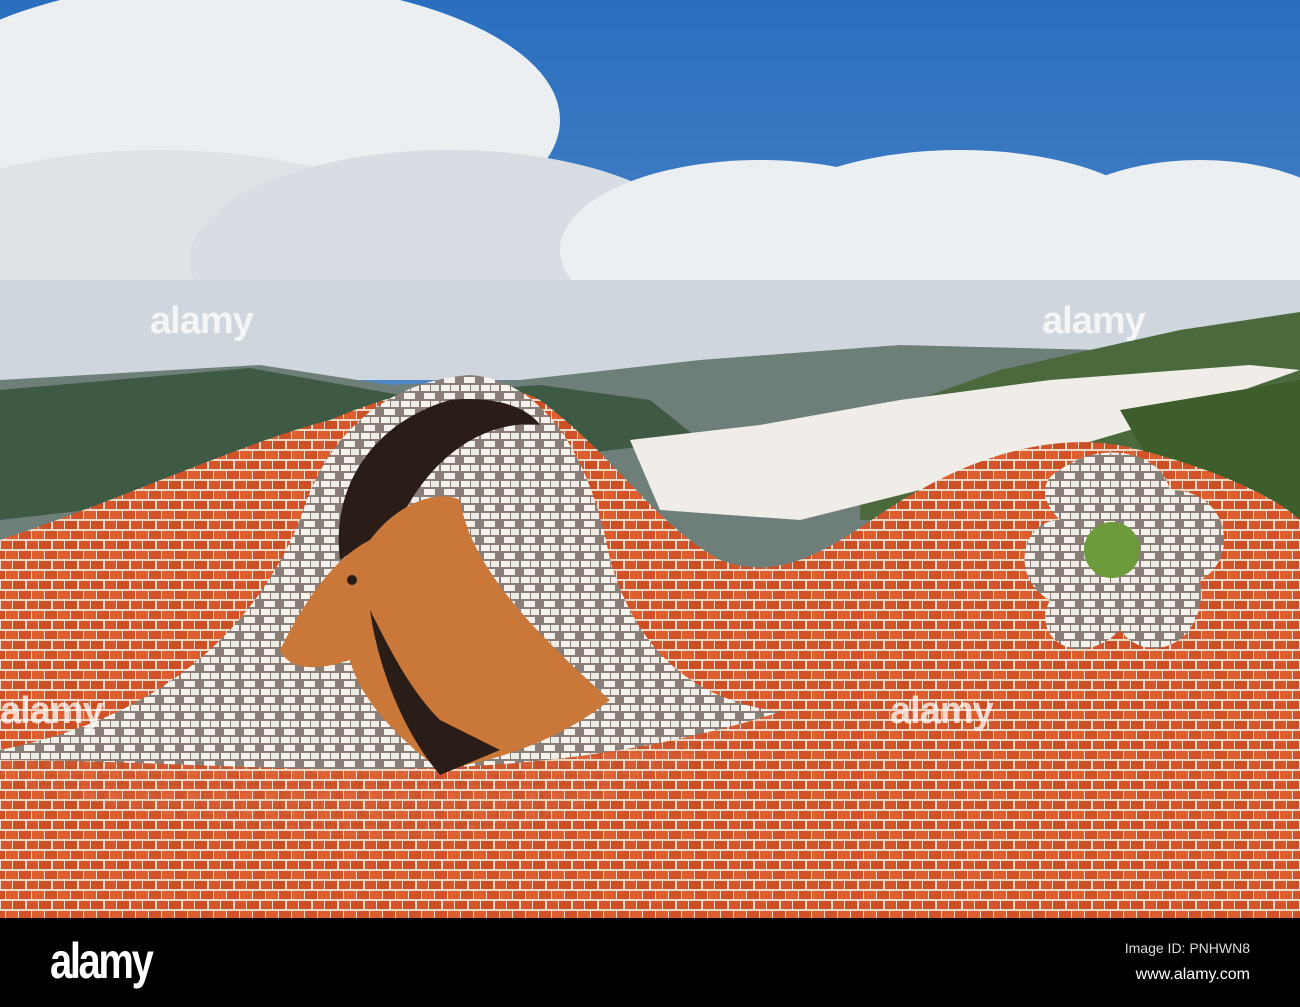 This screenshot has height=1007, width=1300. What do you see at coordinates (1192, 974) in the screenshot?
I see `site-url: www.alamy.com` at bounding box center [1192, 974].